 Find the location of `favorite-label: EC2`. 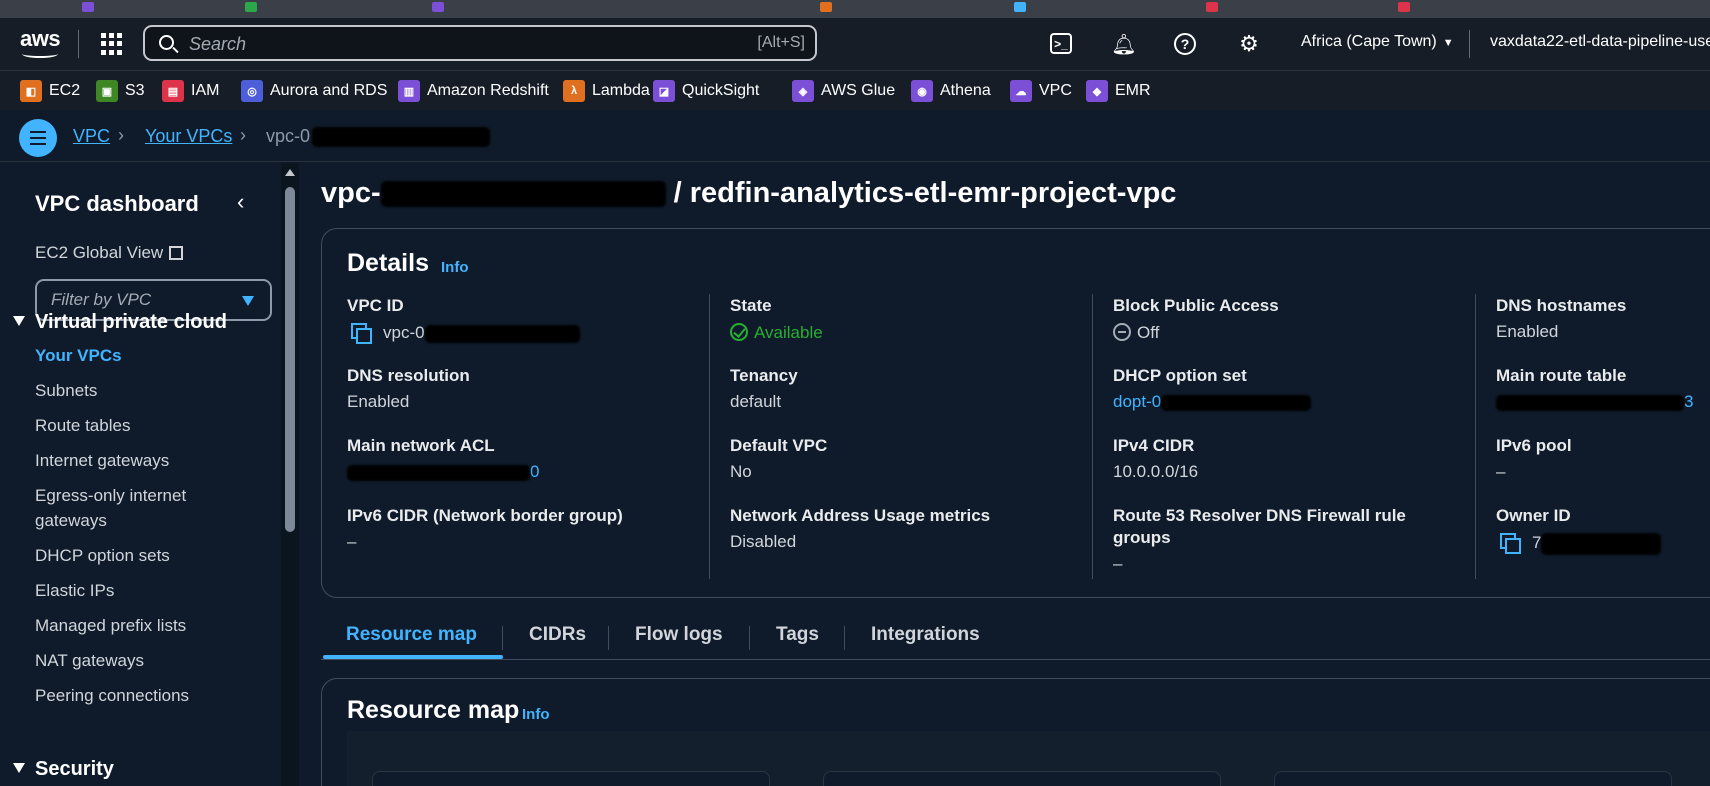

favorite-label: EC2 is located at coordinates (65, 90).